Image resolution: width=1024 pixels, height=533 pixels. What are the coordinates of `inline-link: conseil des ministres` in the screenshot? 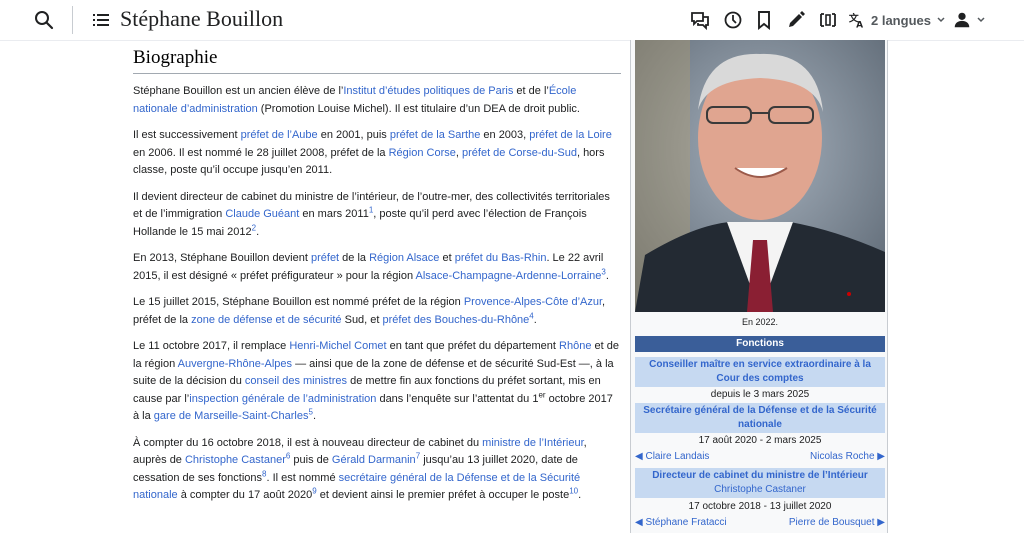 It's located at (296, 381).